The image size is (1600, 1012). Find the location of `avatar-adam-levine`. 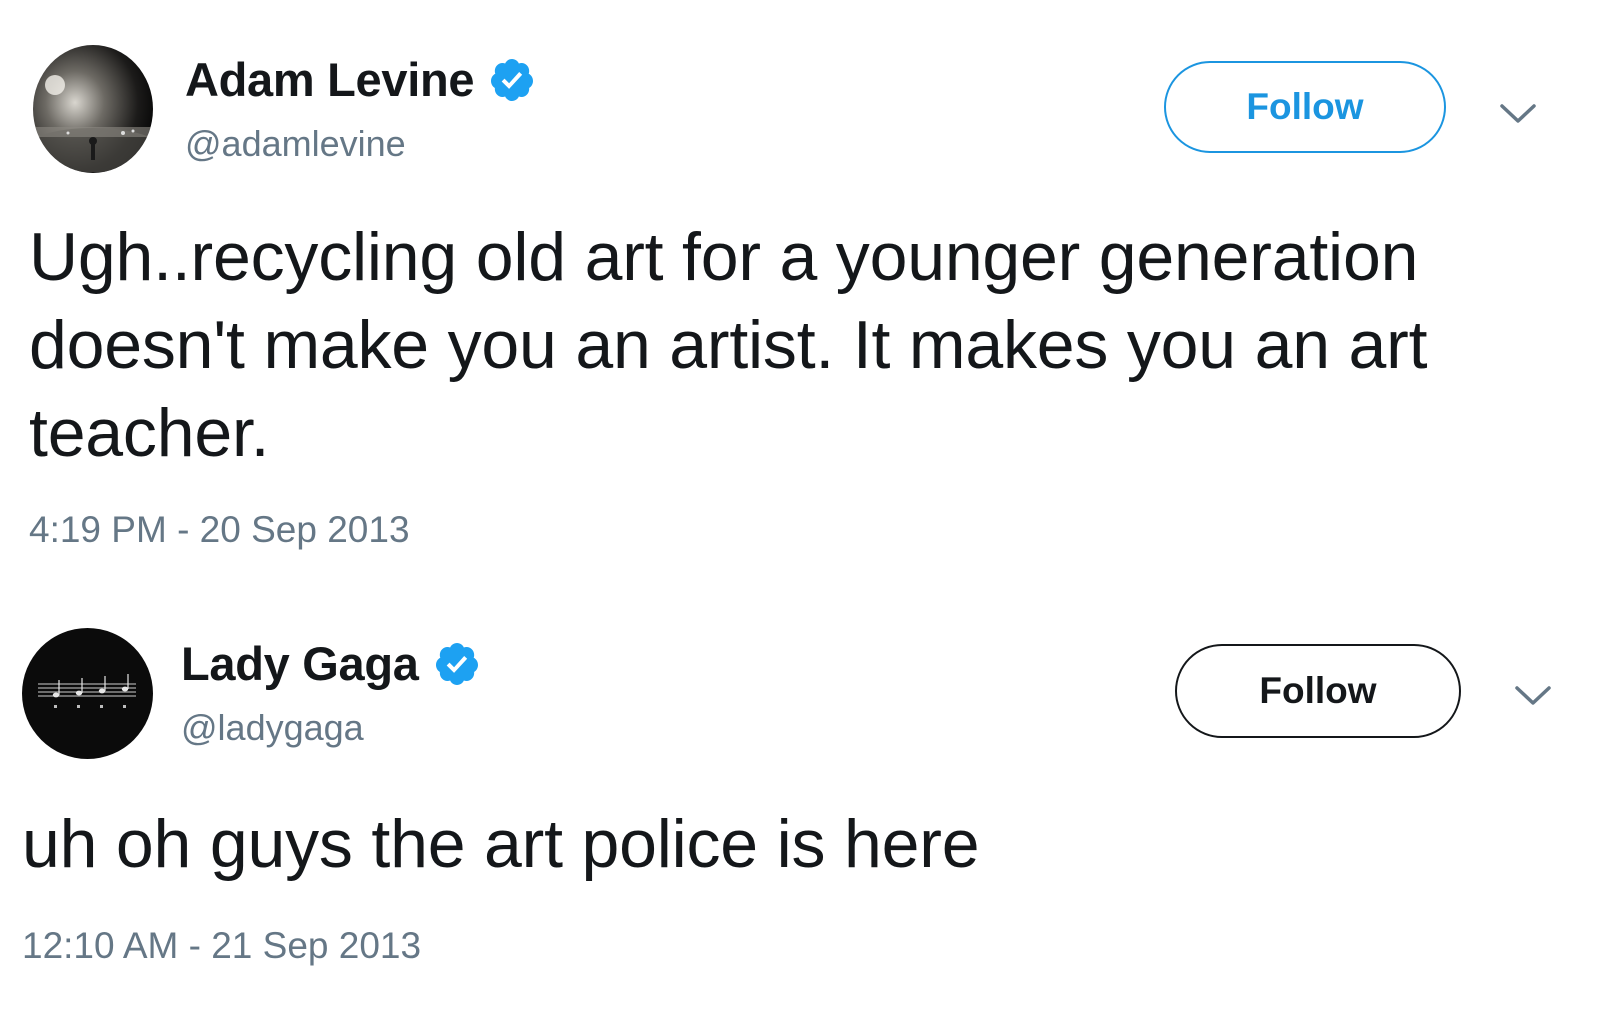

avatar-adam-levine is located at coordinates (93, 109).